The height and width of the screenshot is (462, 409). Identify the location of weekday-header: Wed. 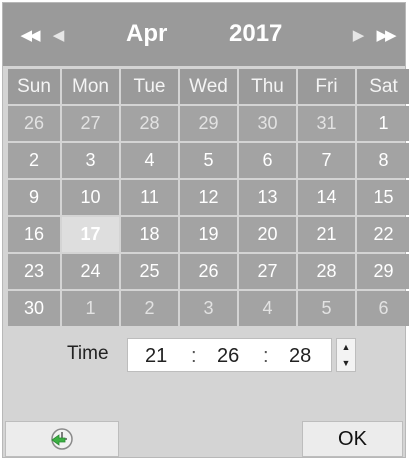
(208, 86).